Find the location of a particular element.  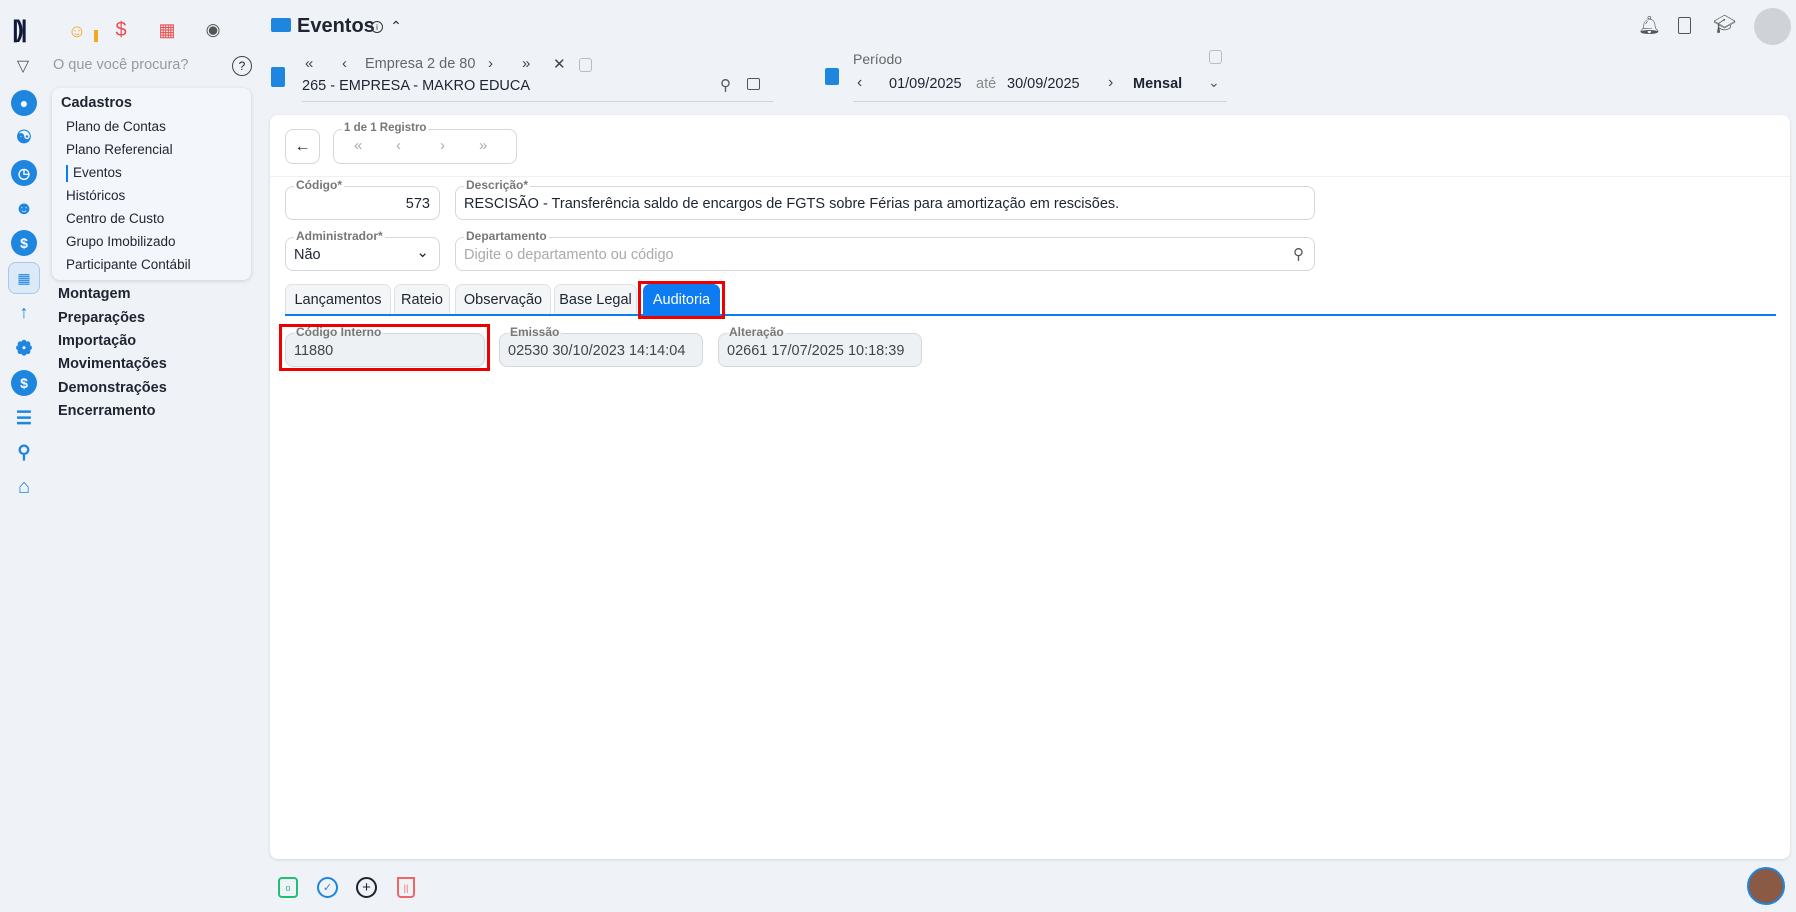

document-search-icon is located at coordinates (1684, 25).